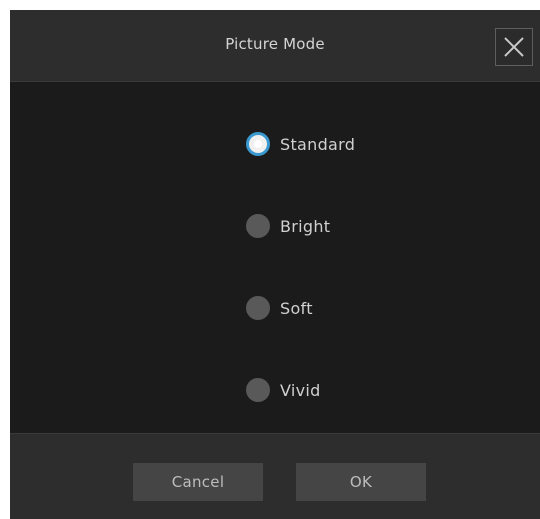 This screenshot has width=540, height=519. Describe the element at coordinates (296, 308) in the screenshot. I see `option-label: Soft` at that location.